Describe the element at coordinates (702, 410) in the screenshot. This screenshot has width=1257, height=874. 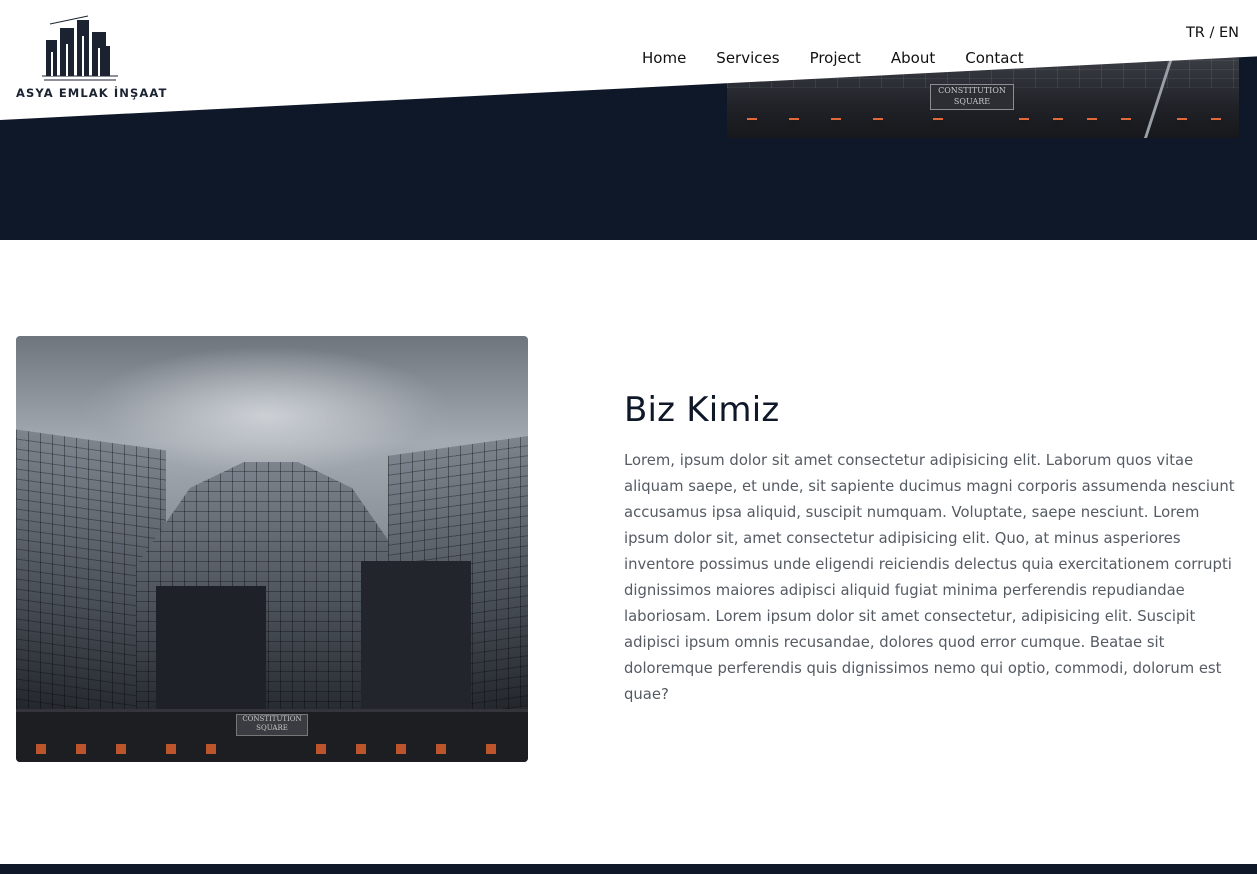
I see `about-title: Biz Kimiz` at that location.